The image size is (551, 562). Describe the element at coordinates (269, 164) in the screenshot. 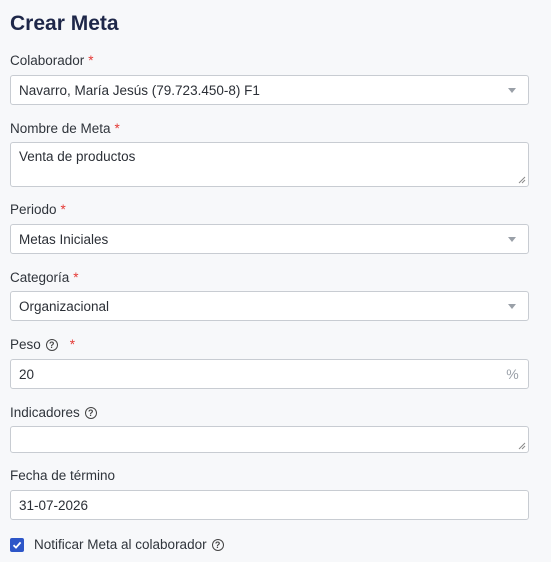

I see `nombre-meta-textarea: Venta de productos` at that location.